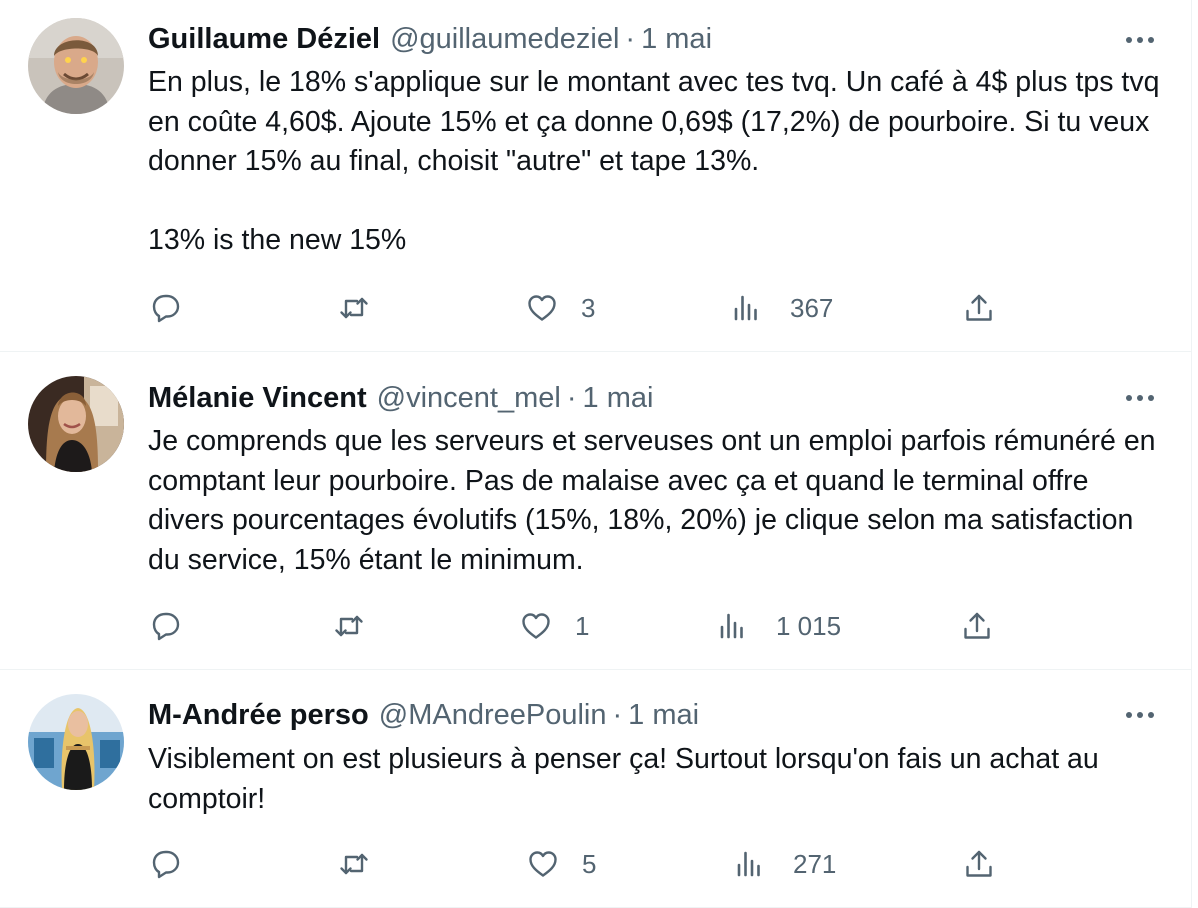 The height and width of the screenshot is (908, 1198). What do you see at coordinates (815, 863) in the screenshot?
I see `view-count: 271` at bounding box center [815, 863].